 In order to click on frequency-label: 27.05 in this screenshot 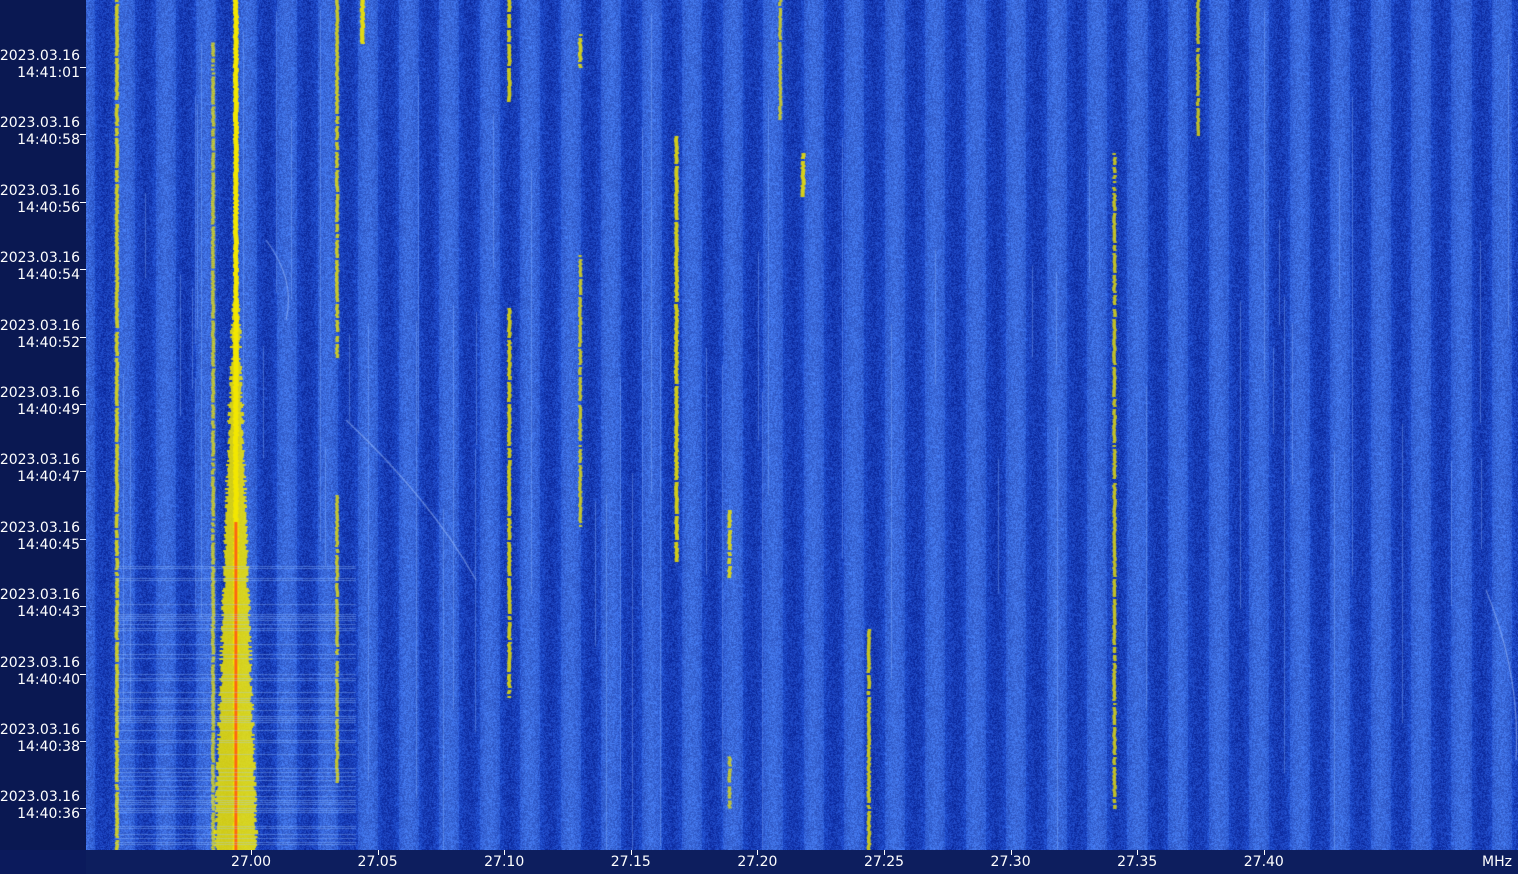, I will do `click(377, 862)`.